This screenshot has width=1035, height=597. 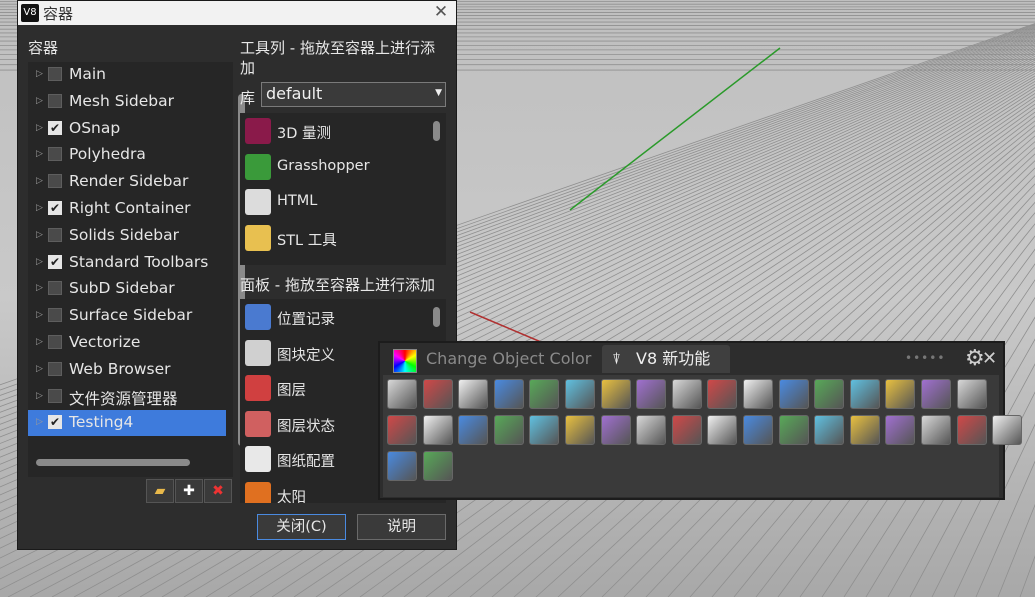 I want to click on color-grid-icon, so click(x=793, y=430).